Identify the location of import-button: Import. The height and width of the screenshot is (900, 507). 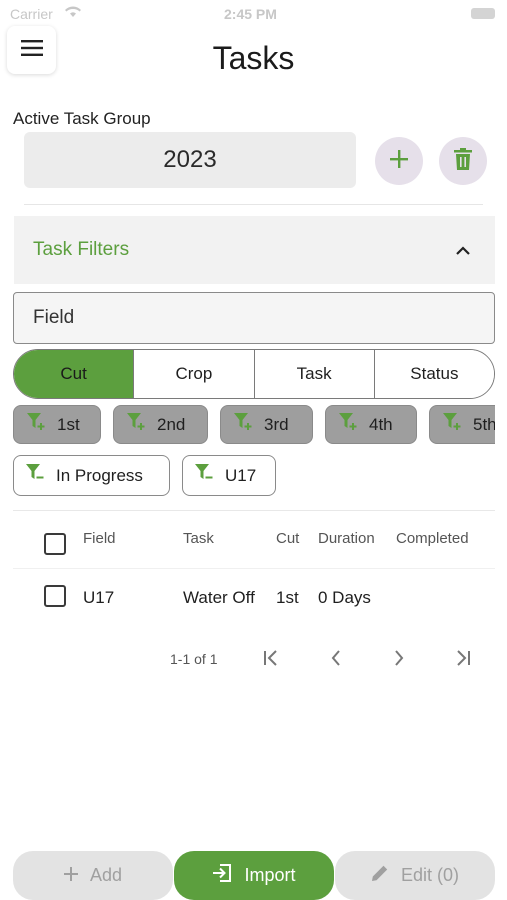
(254, 875).